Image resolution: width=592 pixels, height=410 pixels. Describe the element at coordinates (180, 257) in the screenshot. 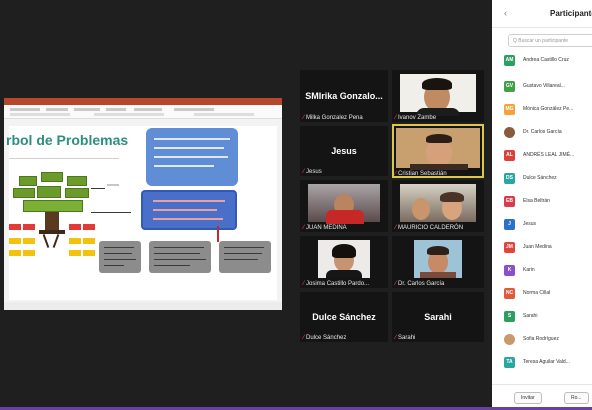

I see `note-grey-middle` at that location.